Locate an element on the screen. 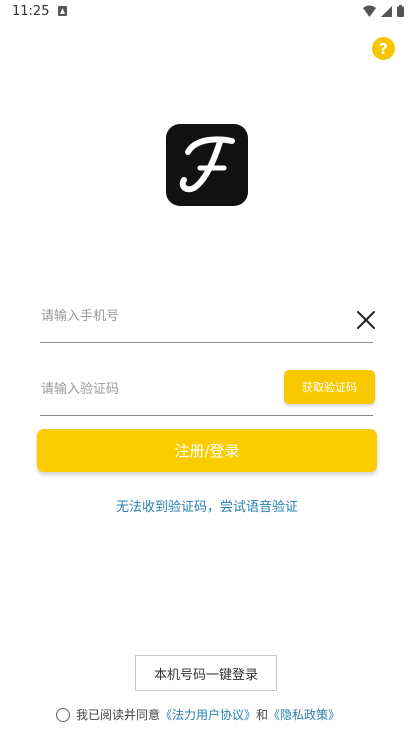 The image size is (414, 736). user-agreement-link: 《法力用户协议》 is located at coordinates (208, 714).